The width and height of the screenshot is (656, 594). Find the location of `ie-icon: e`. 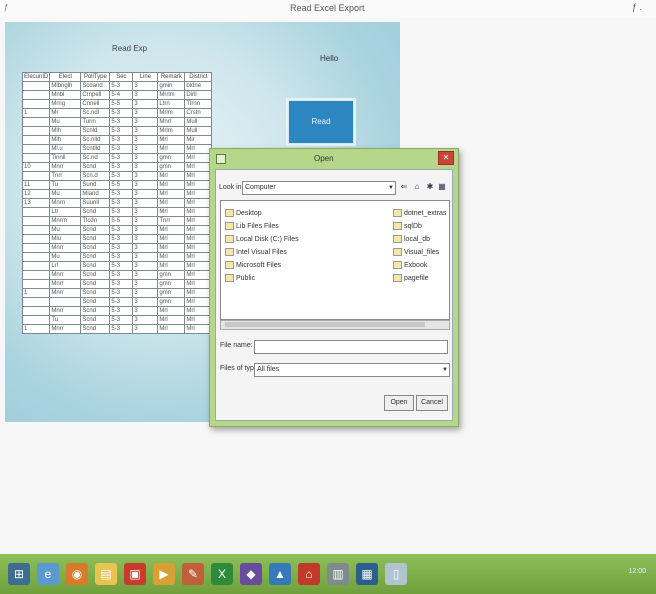

ie-icon: e is located at coordinates (48, 574).